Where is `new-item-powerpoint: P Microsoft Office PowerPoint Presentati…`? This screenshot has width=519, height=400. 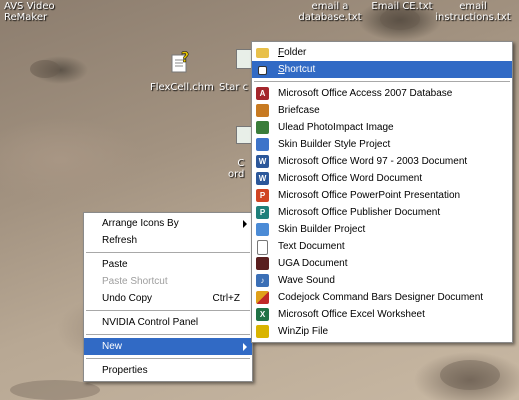
new-item-powerpoint: P Microsoft Office PowerPoint Presentati… is located at coordinates (382, 195).